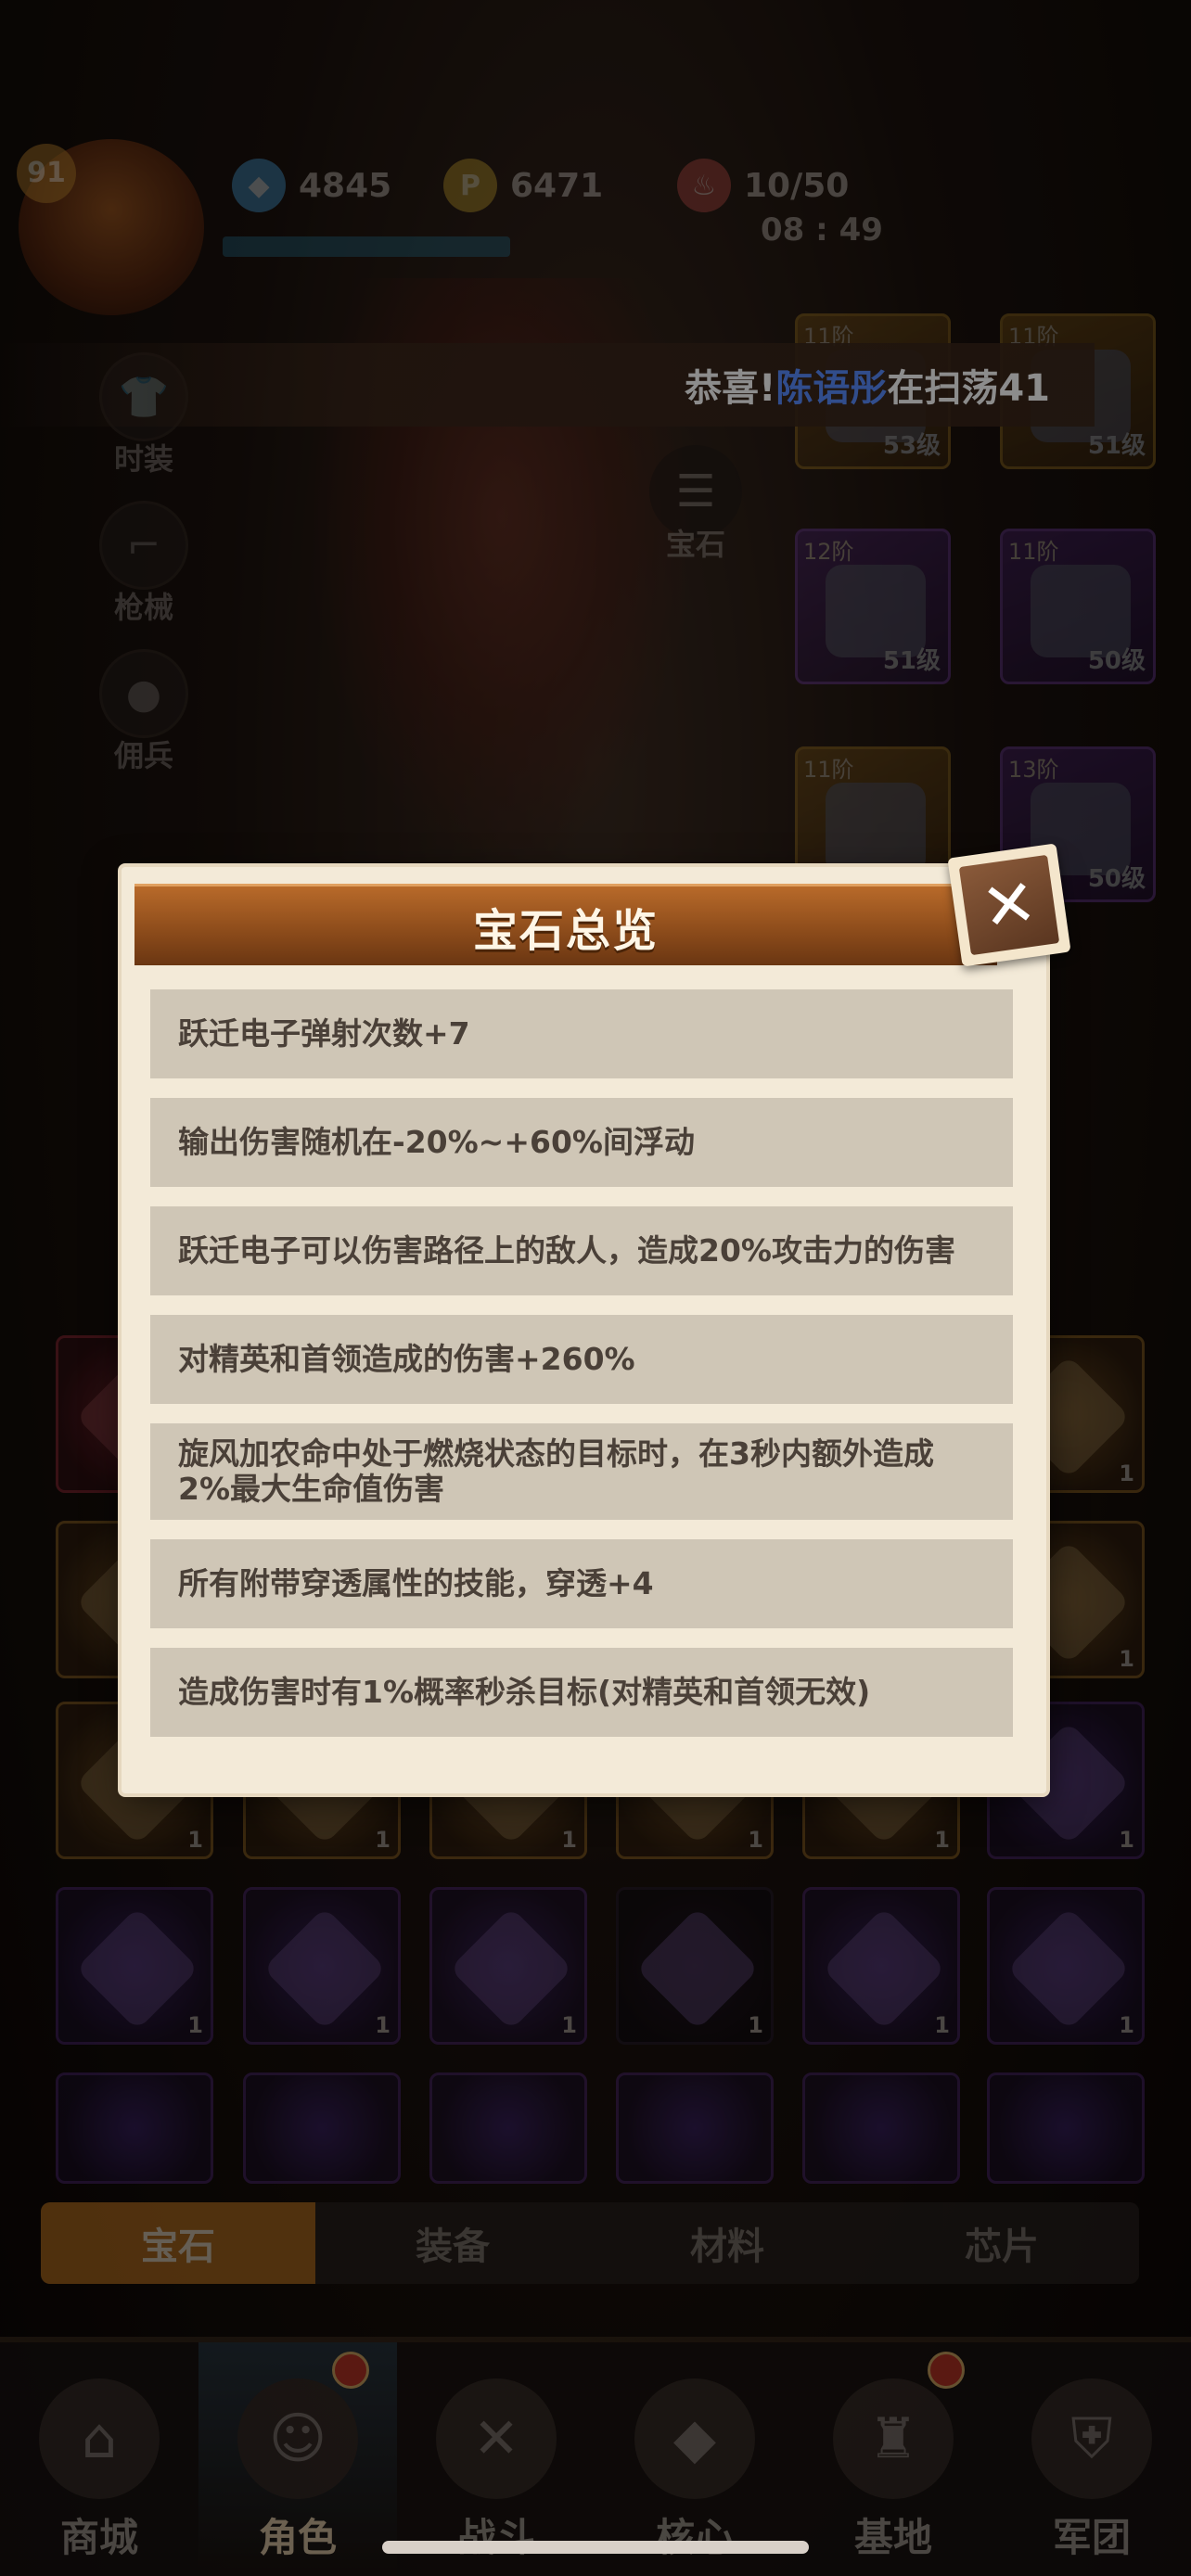 This screenshot has height=2576, width=1191. Describe the element at coordinates (581, 1033) in the screenshot. I see `gem-effect-row: 跃迁电子弹射次数+7` at that location.